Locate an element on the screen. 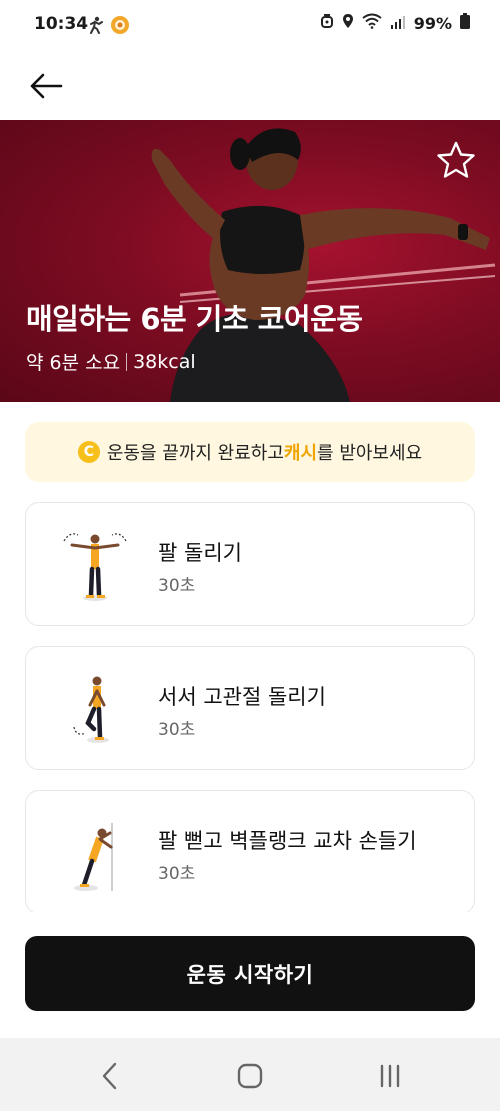 The height and width of the screenshot is (1111, 500). workout-calories: 38kcal is located at coordinates (164, 361).